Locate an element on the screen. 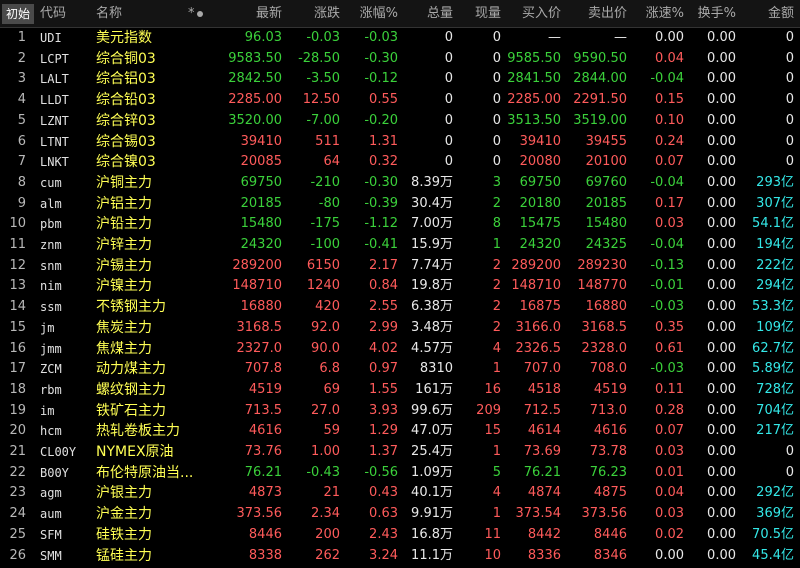 The height and width of the screenshot is (568, 800). table-row: 1 UDI 美元指数 96.03 -0.03 -0.03 0 0 — — 0.00 0.00 0 is located at coordinates (400, 38).